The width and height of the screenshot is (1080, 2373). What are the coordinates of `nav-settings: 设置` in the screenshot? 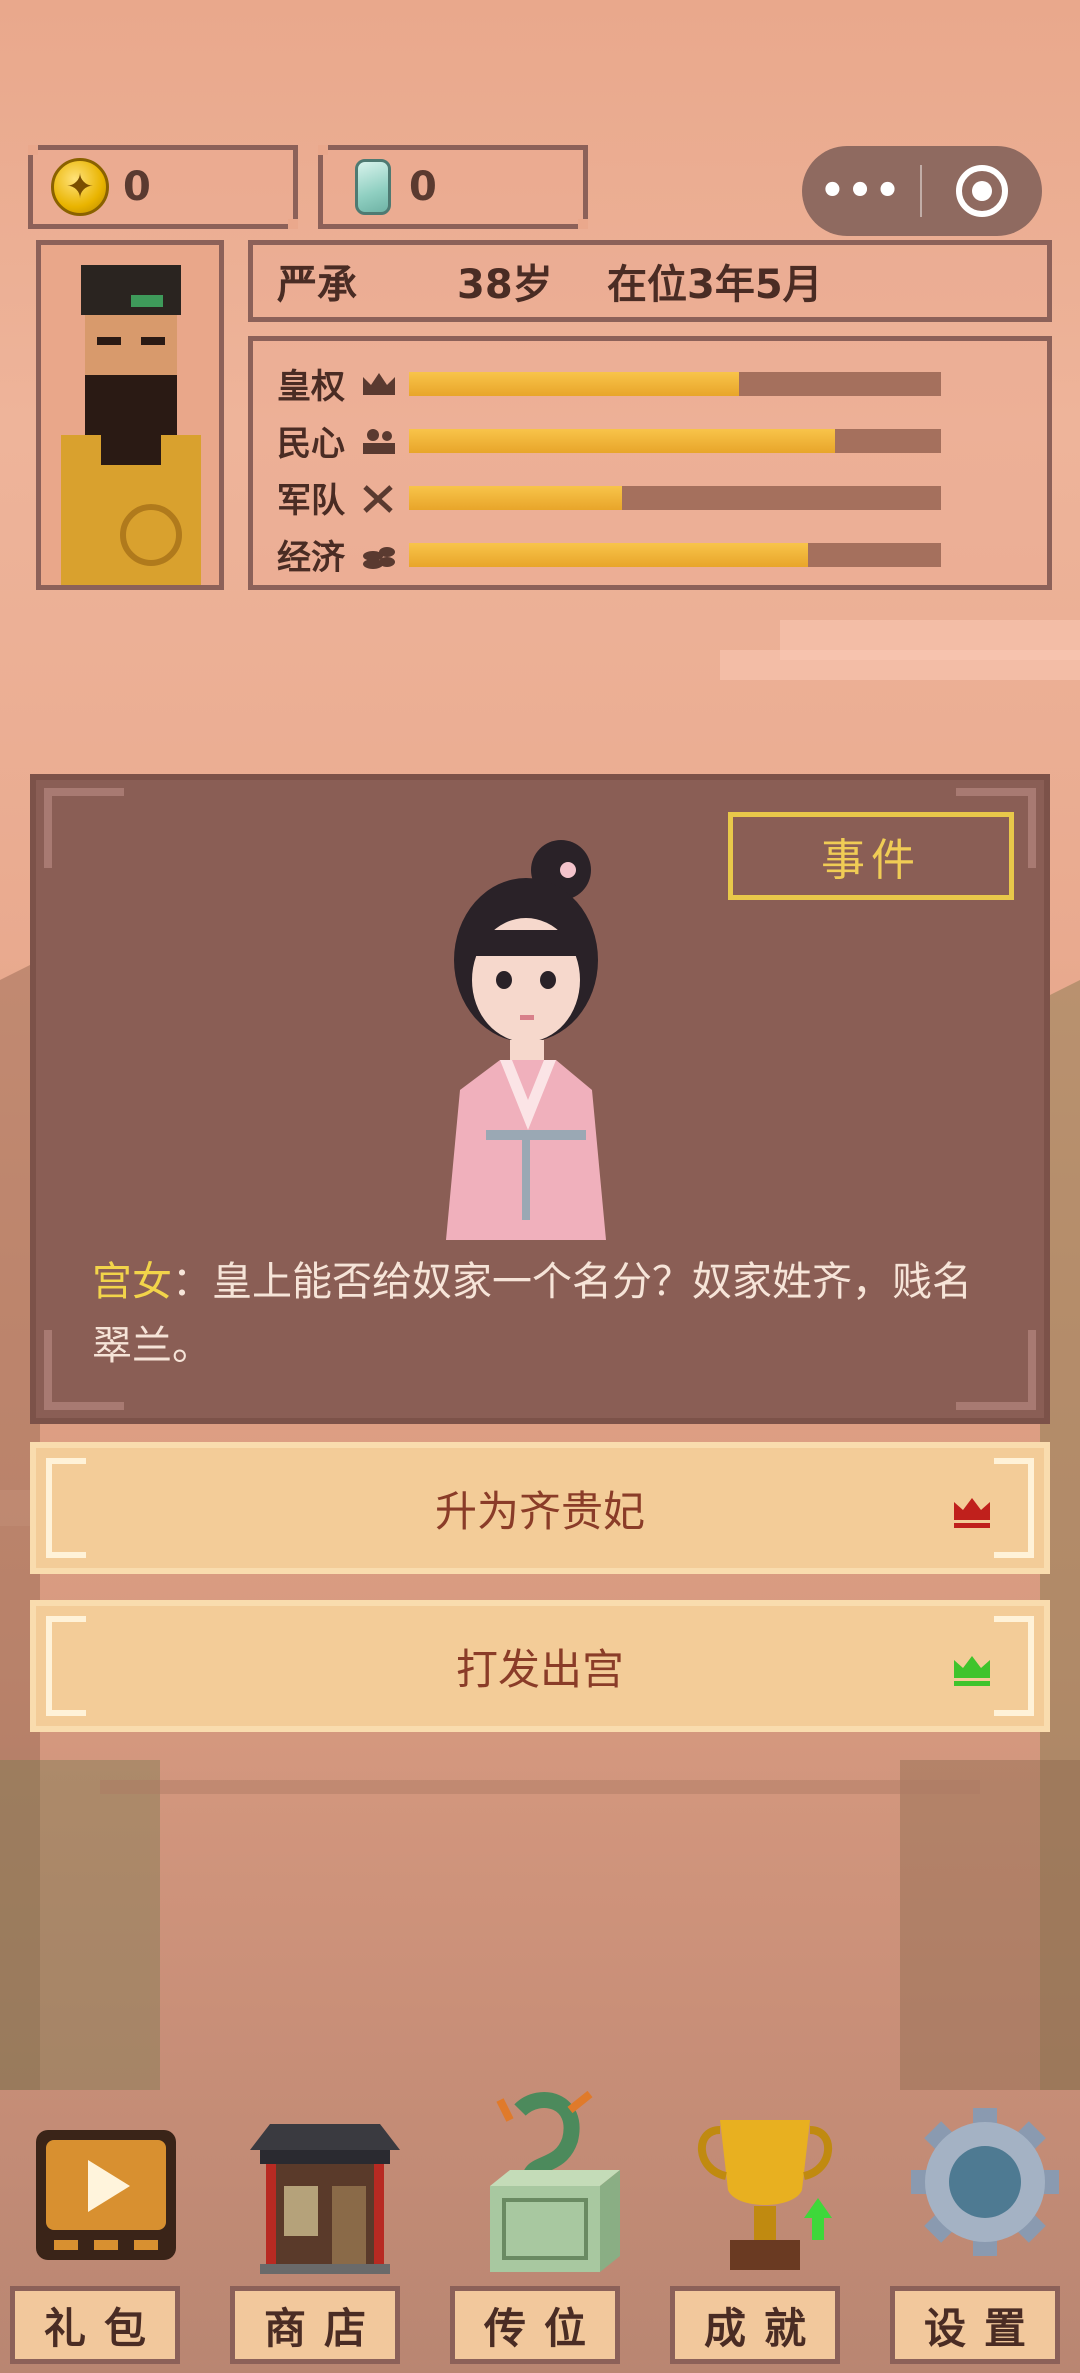 It's located at (980, 2231).